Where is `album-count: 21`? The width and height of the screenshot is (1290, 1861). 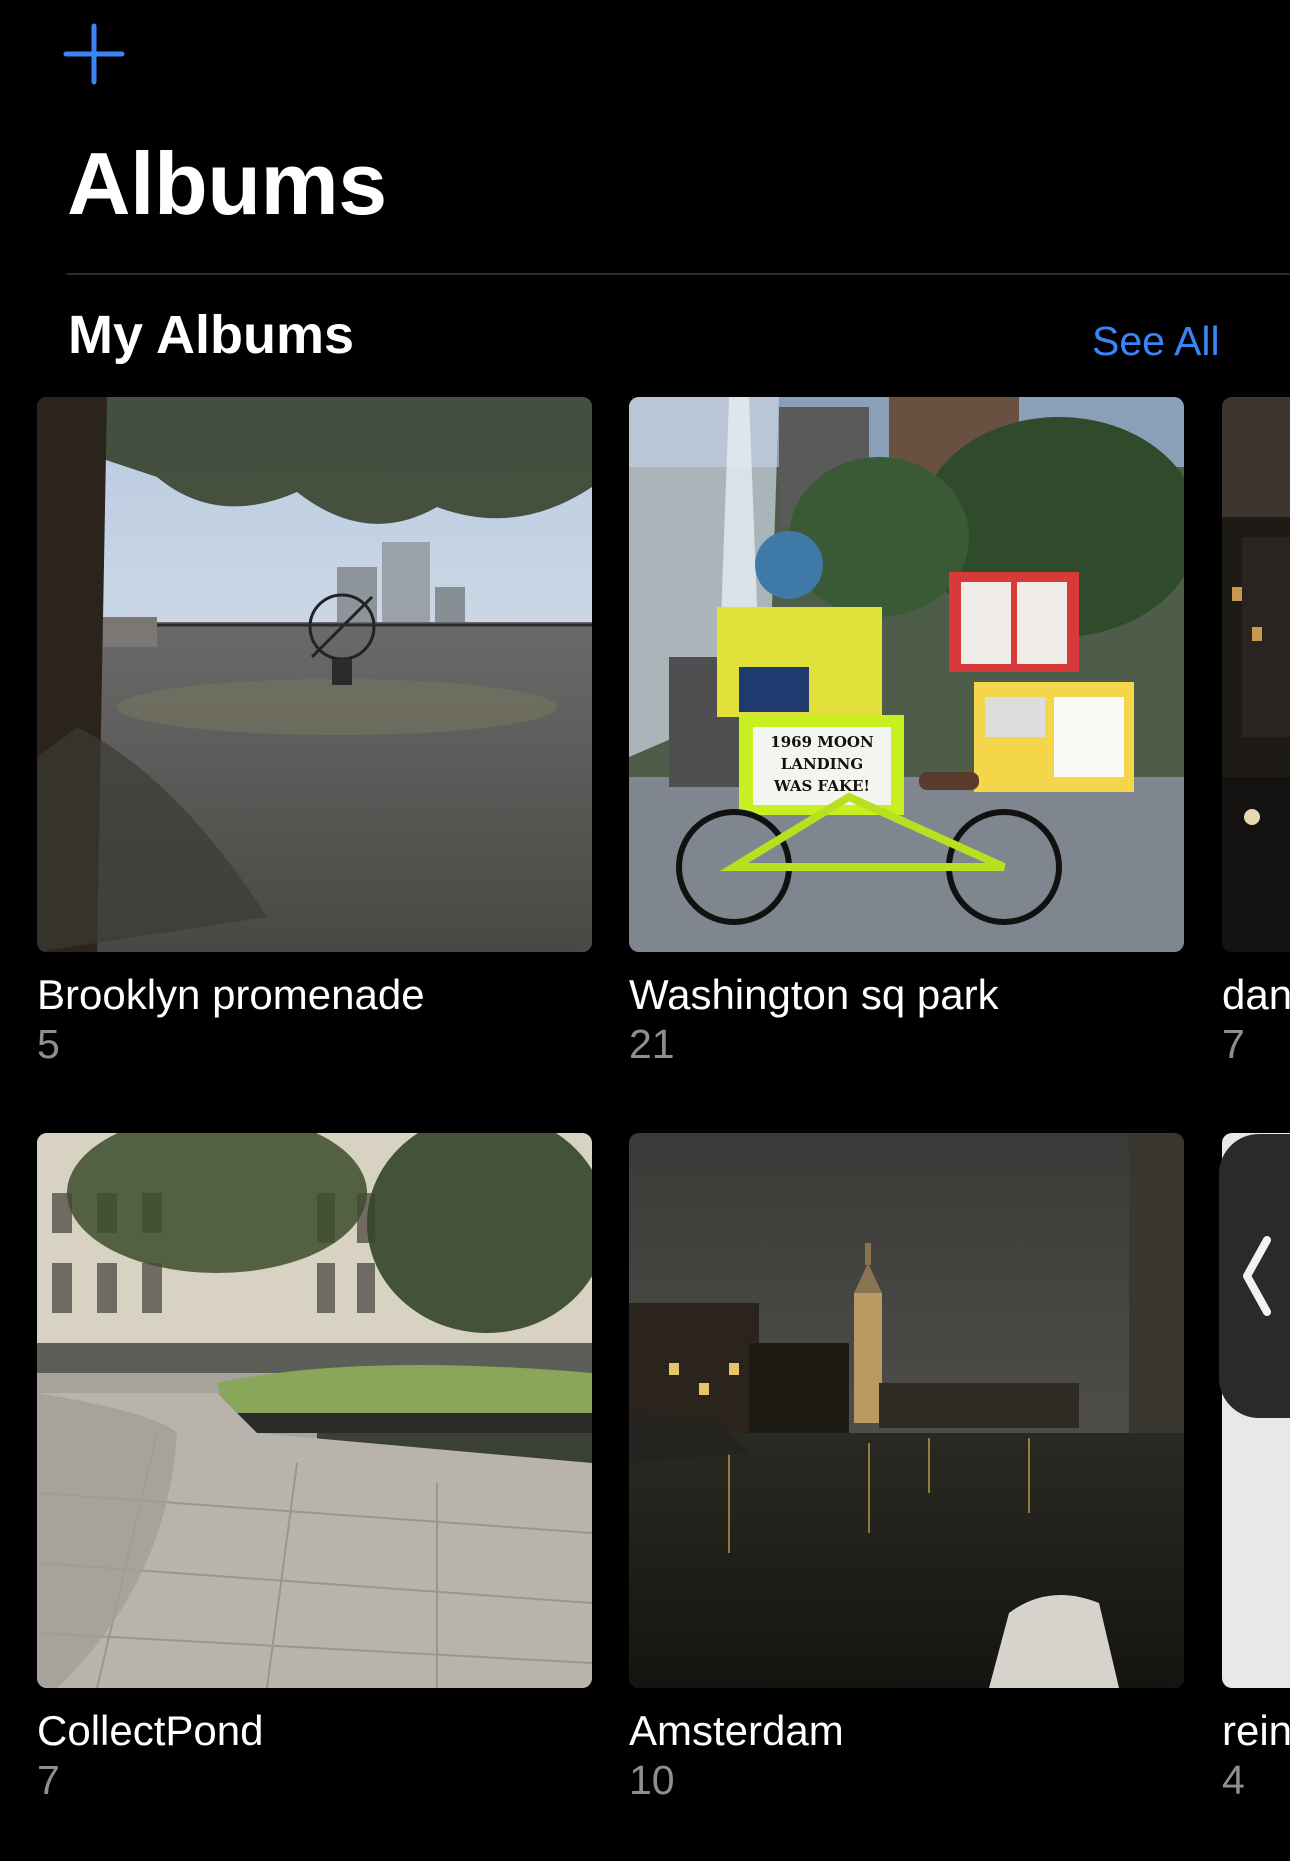
album-count: 21 is located at coordinates (652, 1044).